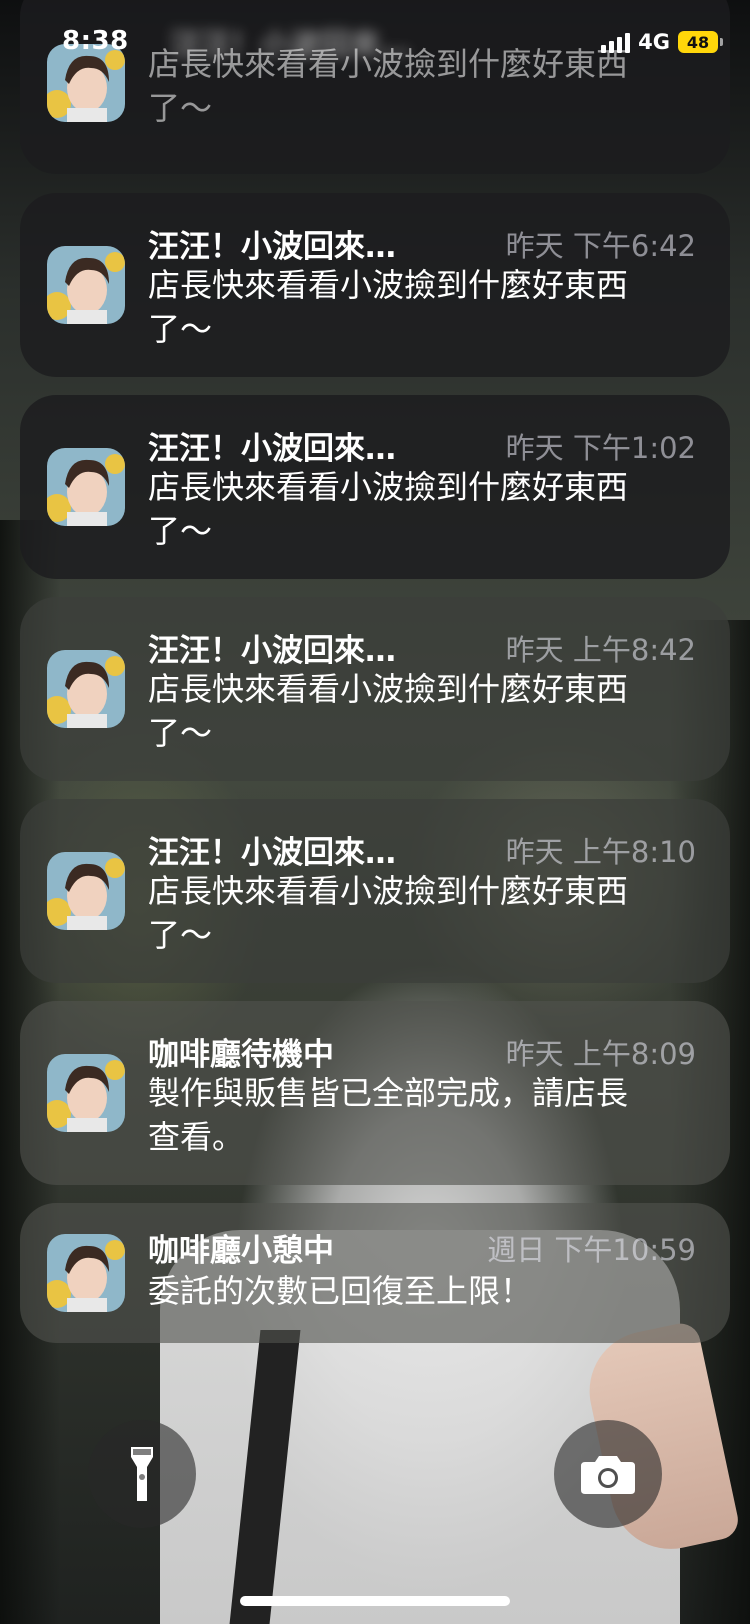  I want to click on notification-body: 製作與販售皆已全部完成，請店長查看。, so click(388, 1115).